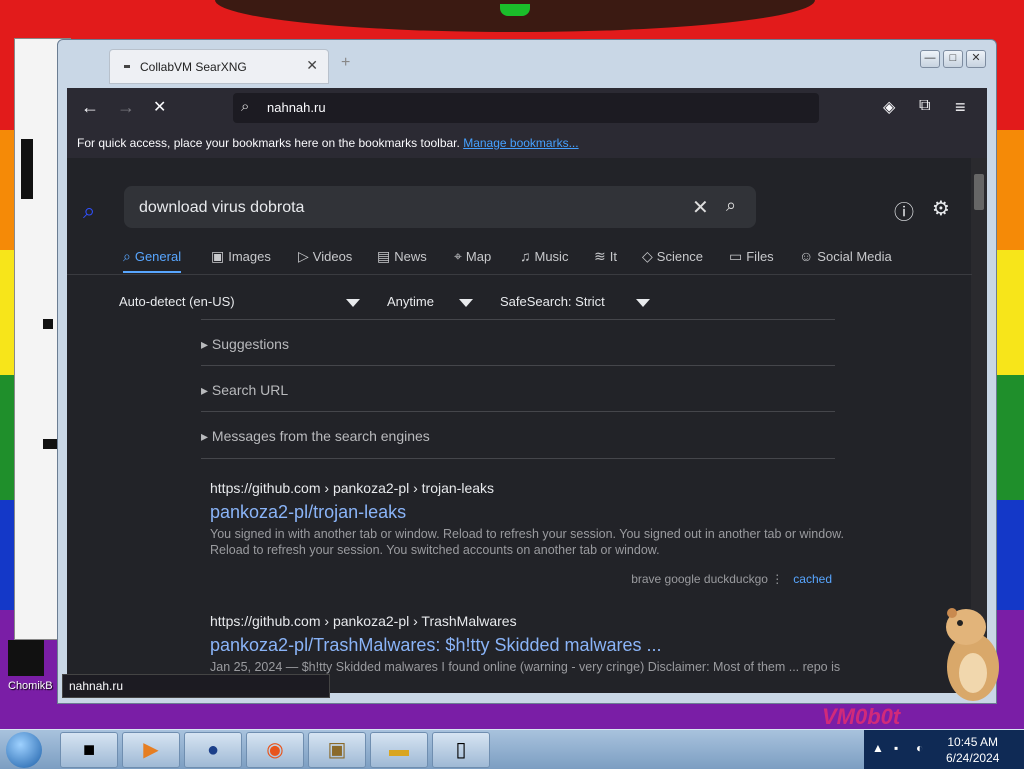  I want to click on tab-videos: ▷ Videos, so click(325, 256).